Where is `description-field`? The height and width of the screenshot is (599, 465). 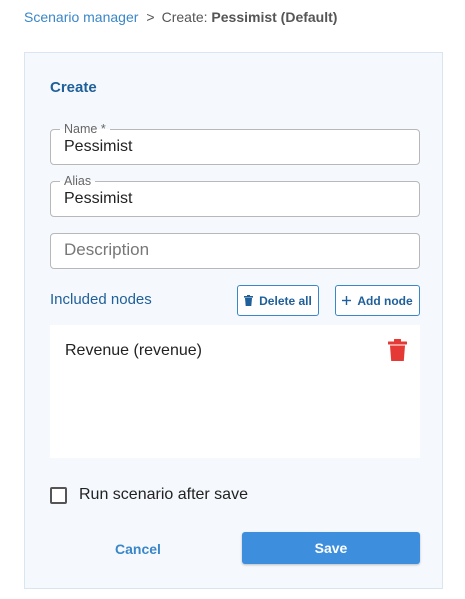 description-field is located at coordinates (235, 251).